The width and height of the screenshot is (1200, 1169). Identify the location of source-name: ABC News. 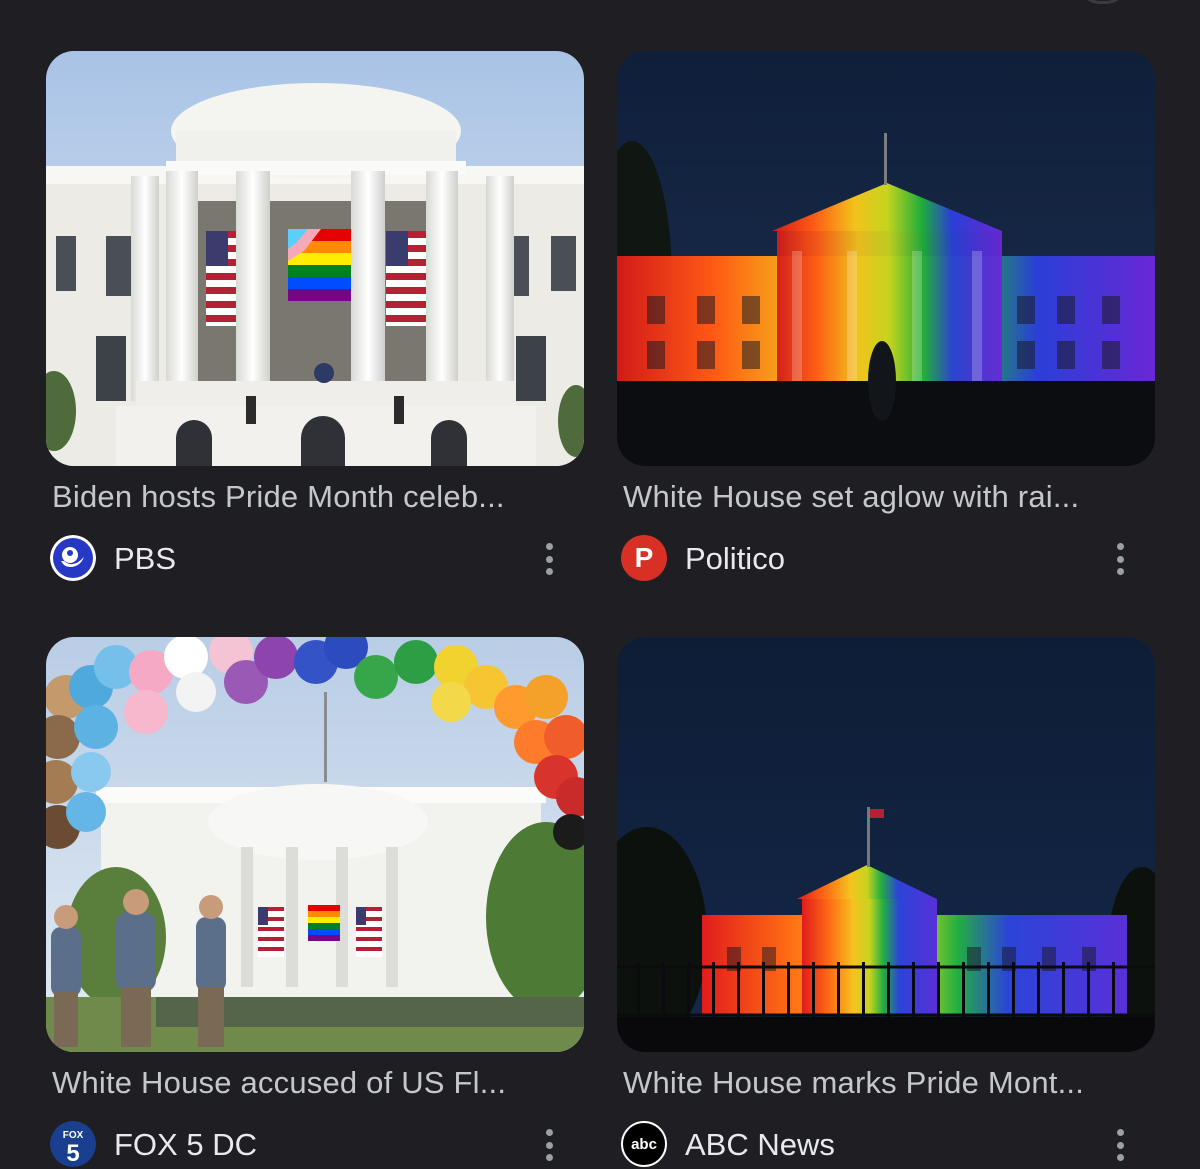
(760, 1144).